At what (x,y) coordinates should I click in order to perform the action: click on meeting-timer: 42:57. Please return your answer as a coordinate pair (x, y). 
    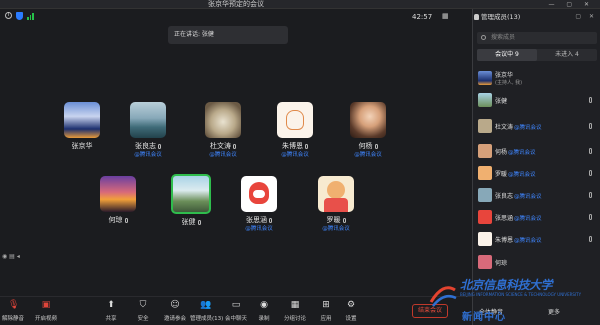
    Looking at the image, I should click on (422, 17).